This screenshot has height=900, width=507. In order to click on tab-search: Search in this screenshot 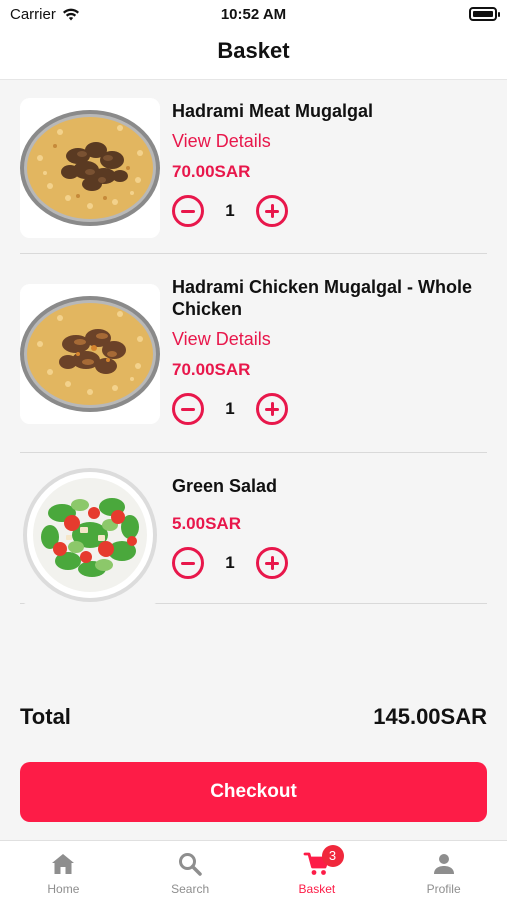, I will do `click(190, 870)`.